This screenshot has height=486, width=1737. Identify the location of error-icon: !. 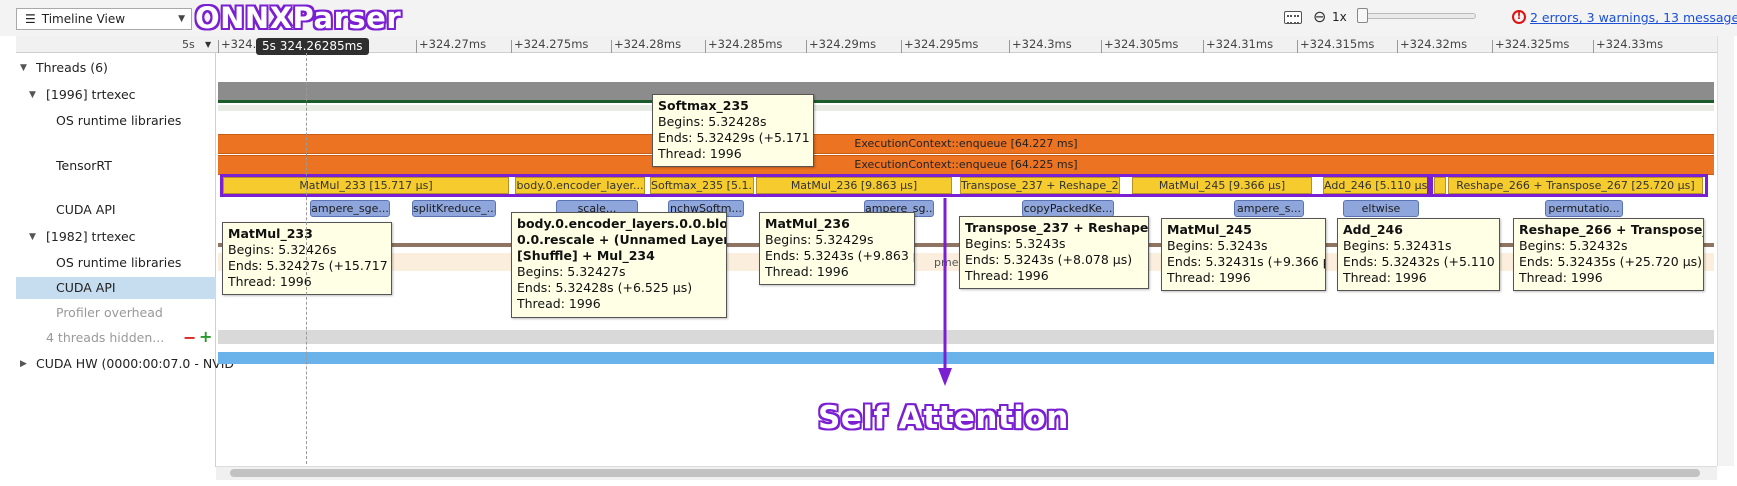
(1519, 17).